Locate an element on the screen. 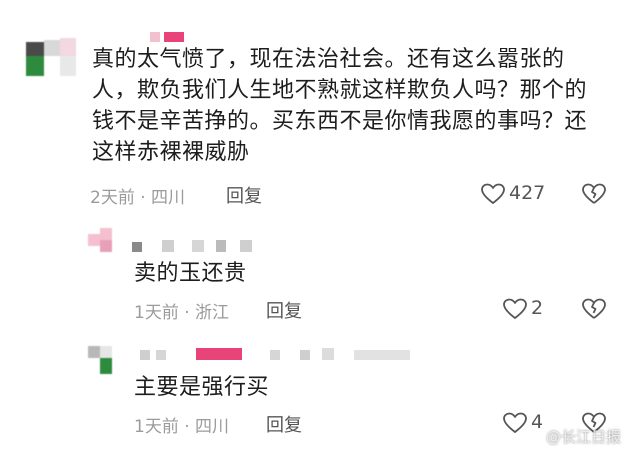 The image size is (640, 454). comment-line: 钱不是辛苦挣的。买东西不是你情我愿的事吗？还 is located at coordinates (340, 121).